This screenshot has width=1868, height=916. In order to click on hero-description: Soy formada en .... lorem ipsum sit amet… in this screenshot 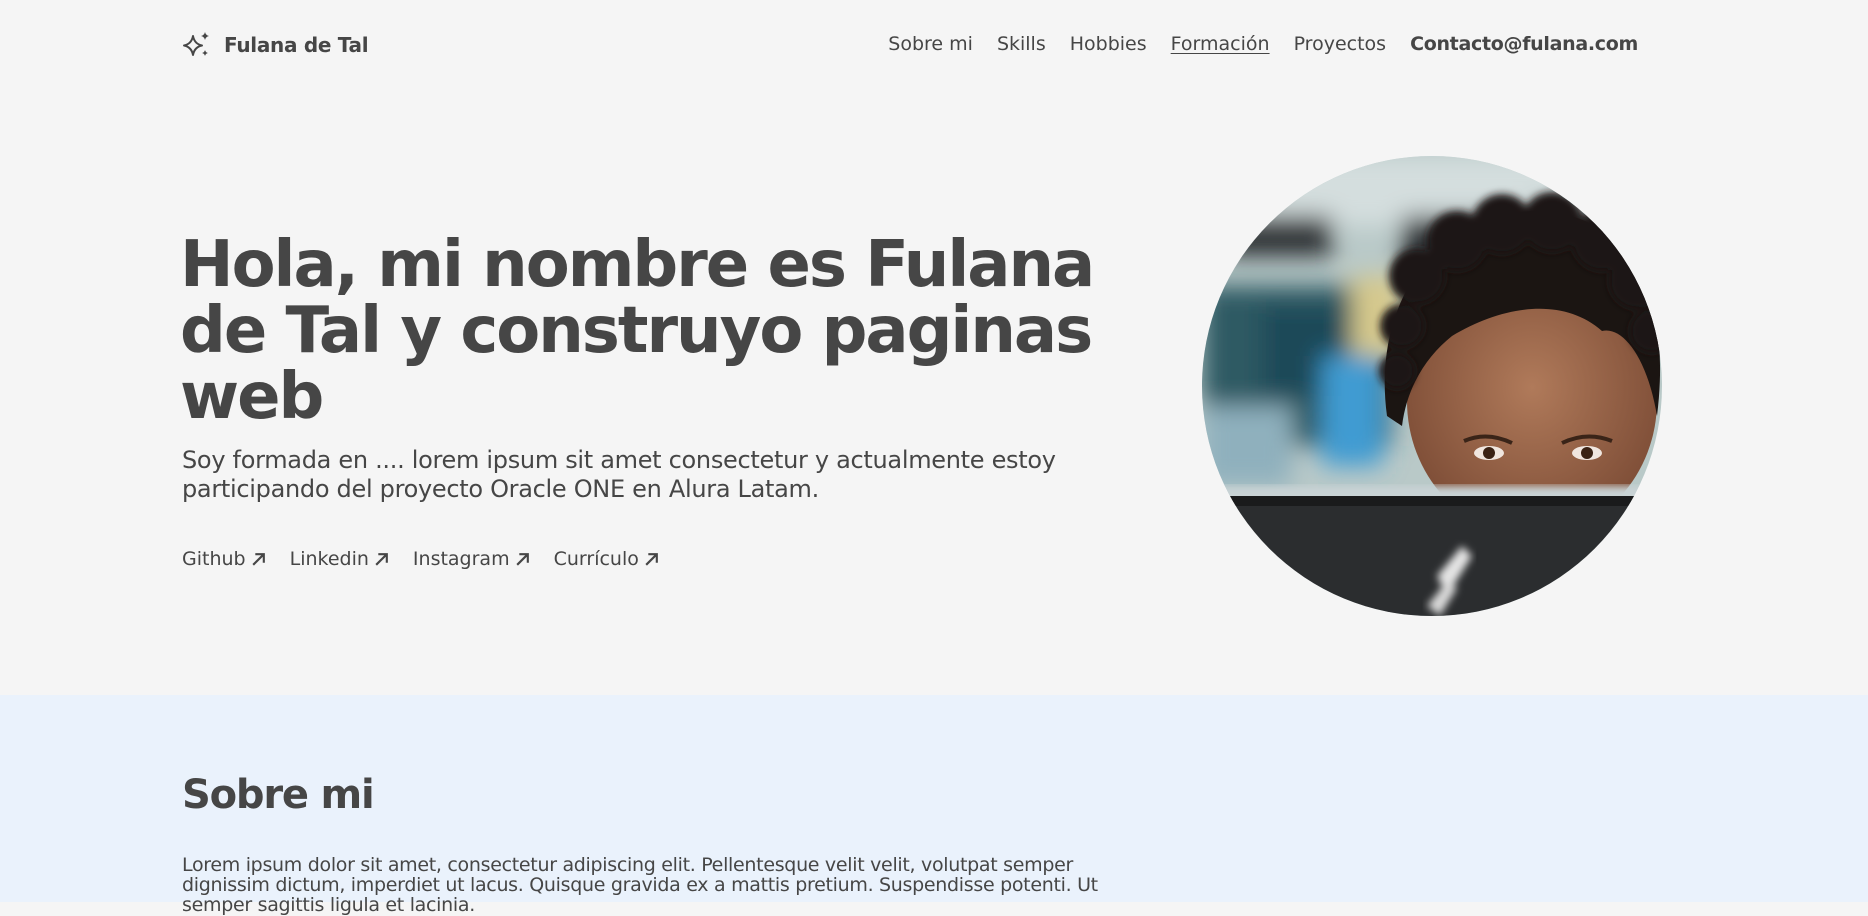, I will do `click(619, 474)`.